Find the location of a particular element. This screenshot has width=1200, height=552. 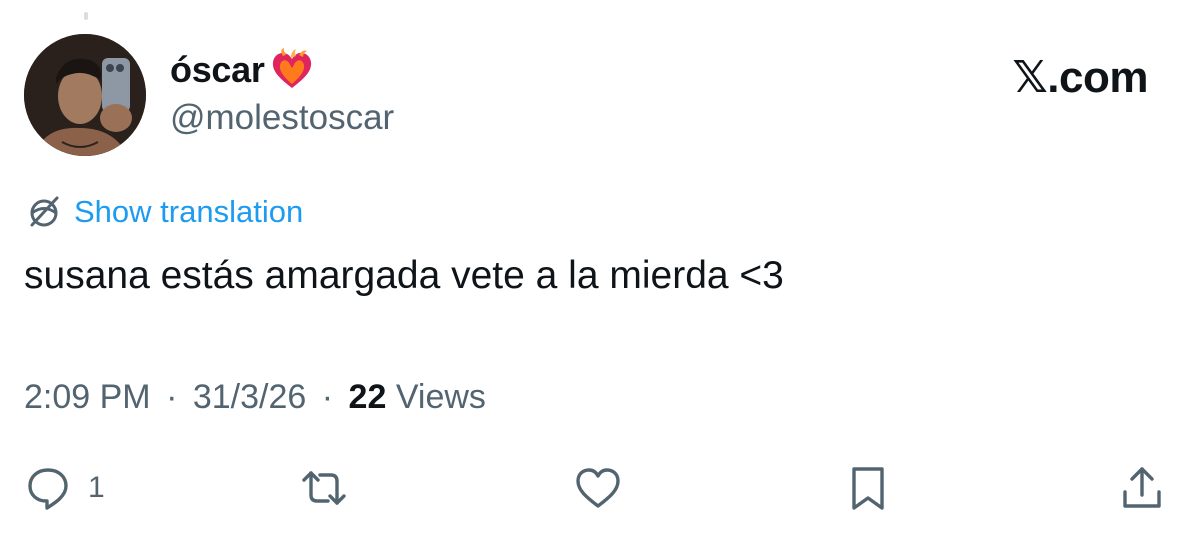

heart-icon is located at coordinates (598, 488).